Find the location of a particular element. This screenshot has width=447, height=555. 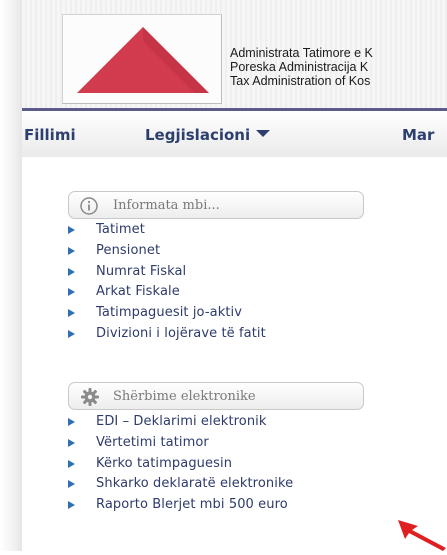

sidebar-item-label: Pensionet is located at coordinates (128, 250).